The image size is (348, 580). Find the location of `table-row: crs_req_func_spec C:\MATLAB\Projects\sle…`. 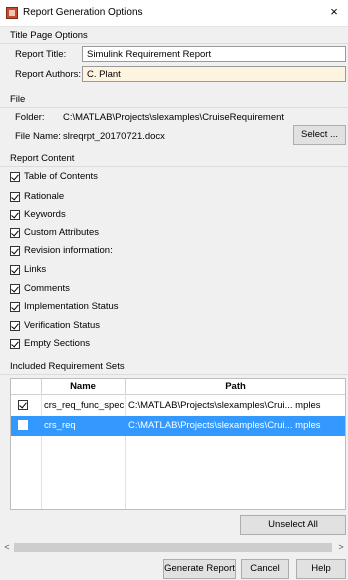

table-row: crs_req_func_spec C:\MATLAB\Projects\sle… is located at coordinates (178, 406).